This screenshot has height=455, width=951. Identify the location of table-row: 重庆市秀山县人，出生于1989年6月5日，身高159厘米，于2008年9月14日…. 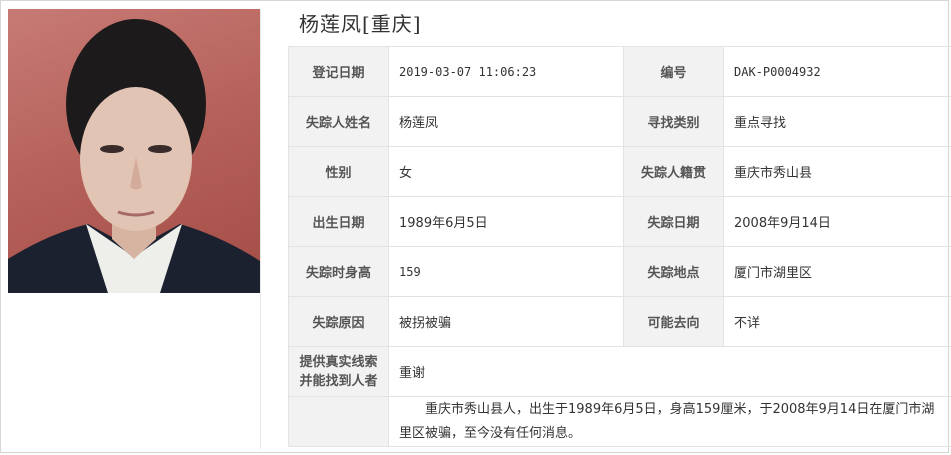
(619, 421).